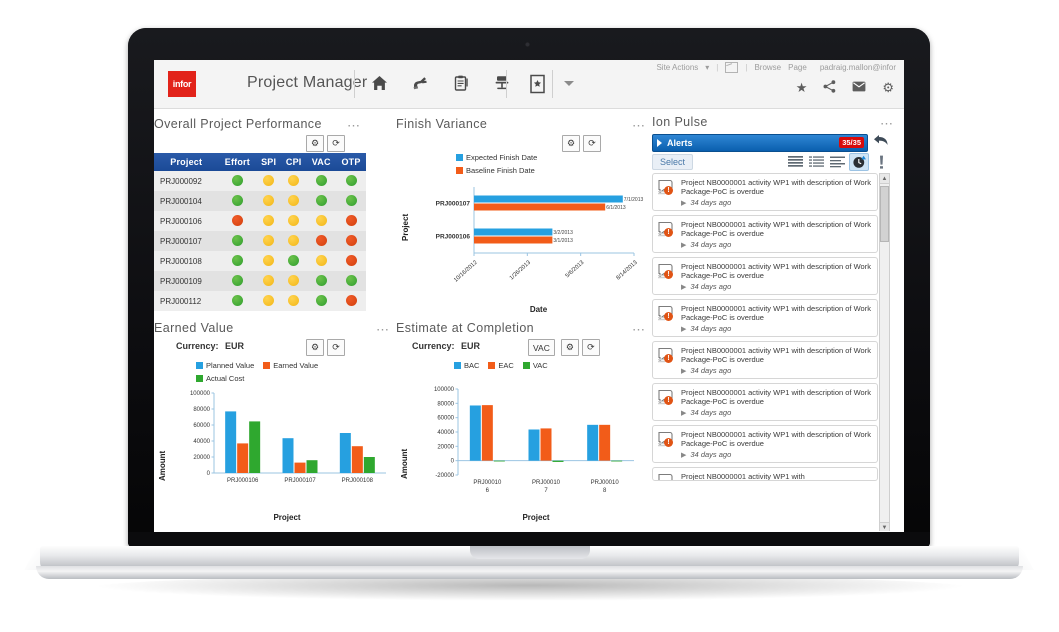  What do you see at coordinates (181, 201) in the screenshot?
I see `cell-project: PRJ000104` at bounding box center [181, 201].